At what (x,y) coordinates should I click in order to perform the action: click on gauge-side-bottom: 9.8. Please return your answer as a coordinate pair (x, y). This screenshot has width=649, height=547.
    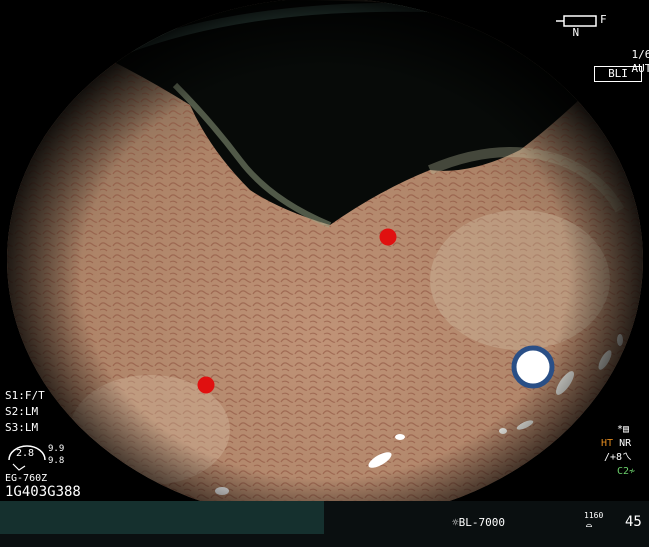
    Looking at the image, I should click on (56, 461).